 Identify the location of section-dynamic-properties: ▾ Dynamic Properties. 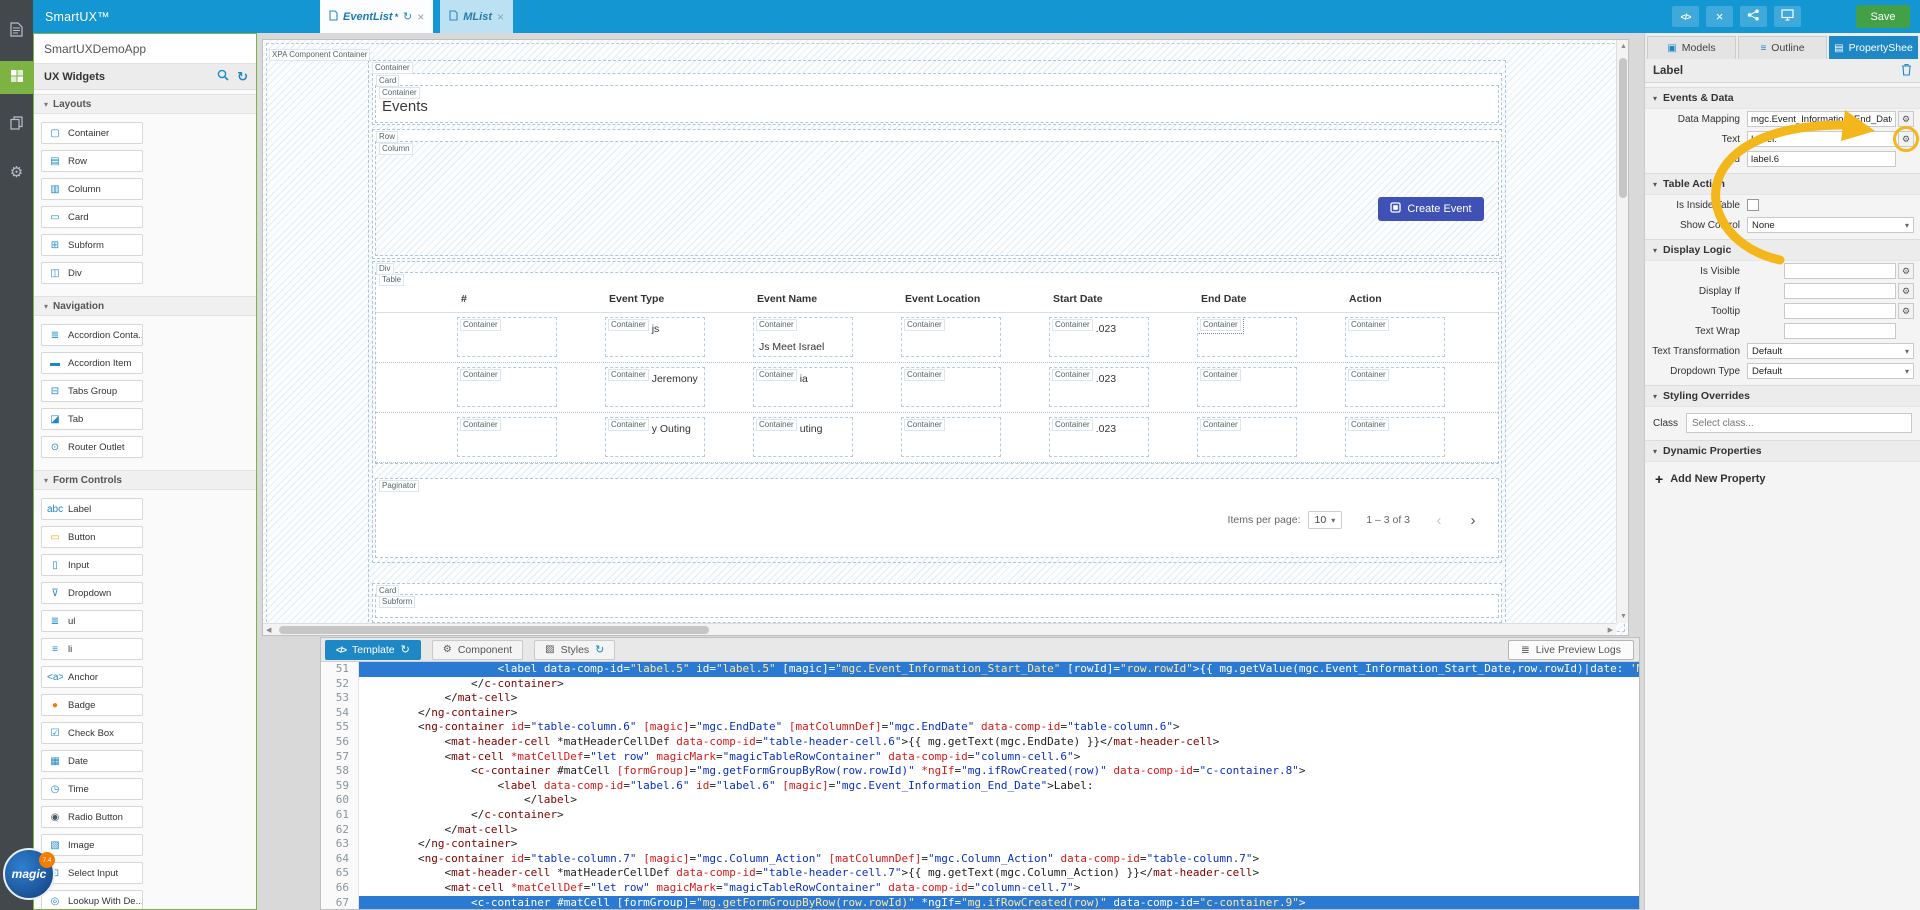
(1782, 451).